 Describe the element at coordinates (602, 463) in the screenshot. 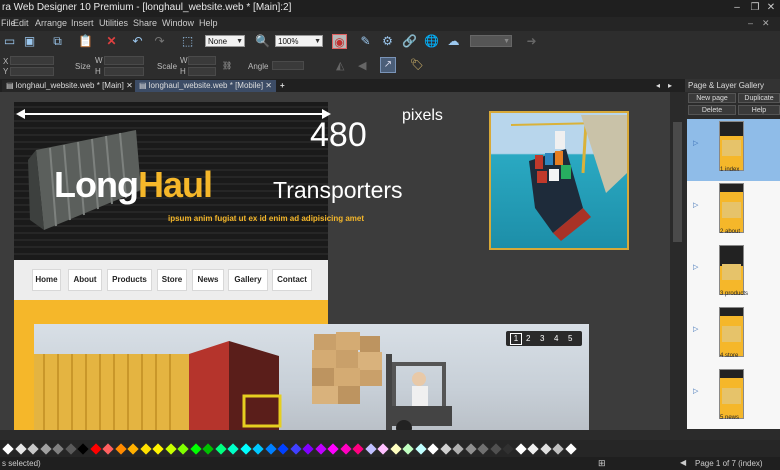

I see `snap-icon: ⊞` at that location.